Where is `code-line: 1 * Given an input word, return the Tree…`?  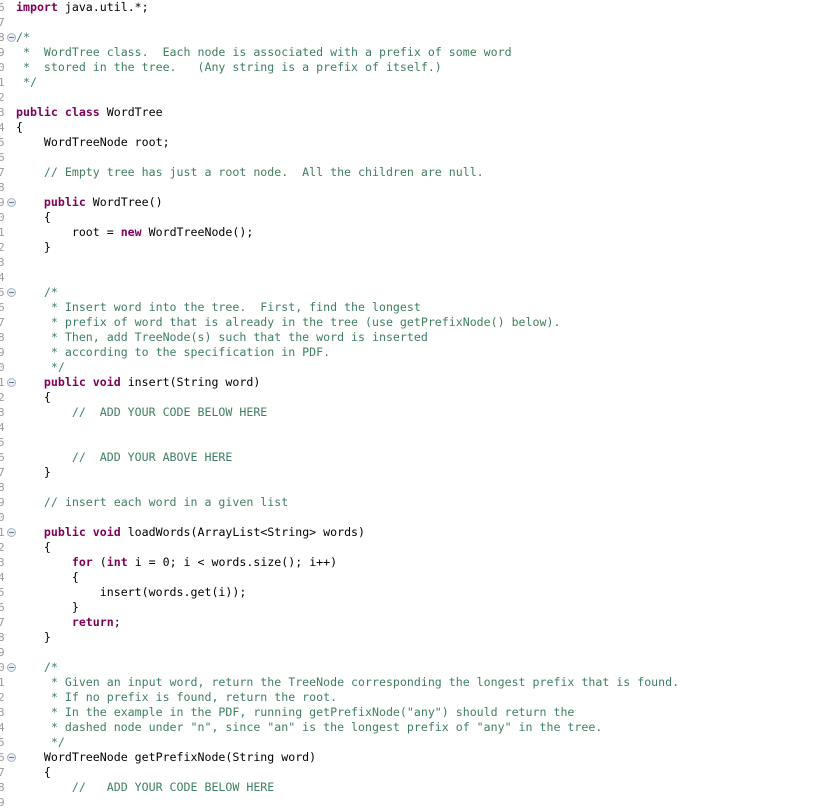
code-line: 1 * Given an input word, return the Tree… is located at coordinates (420, 682).